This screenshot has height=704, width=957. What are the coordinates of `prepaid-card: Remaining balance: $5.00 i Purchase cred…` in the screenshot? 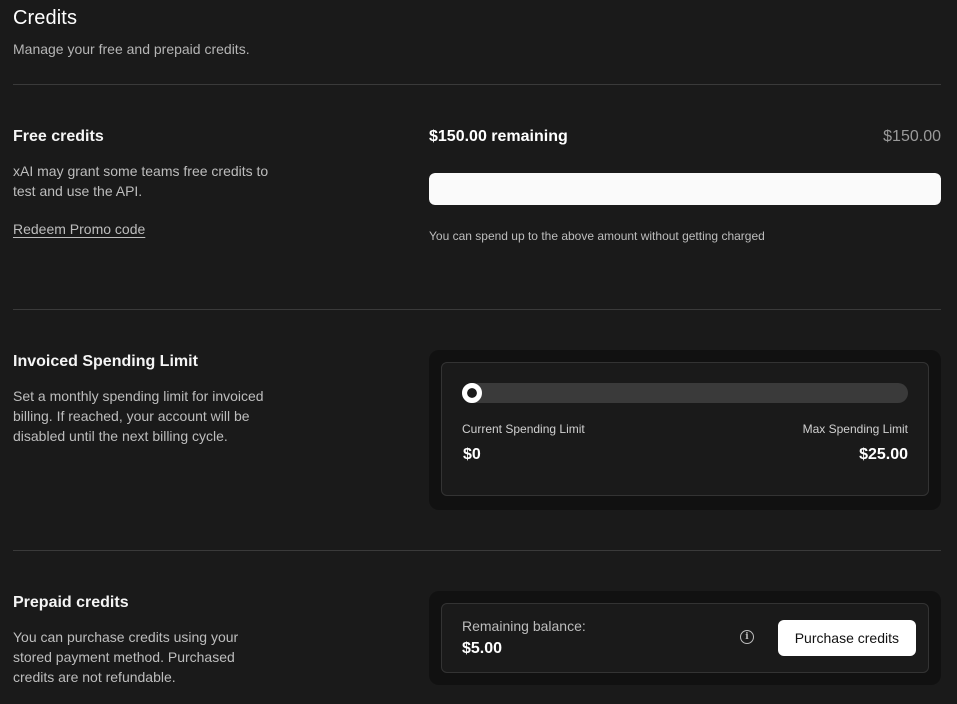 It's located at (685, 638).